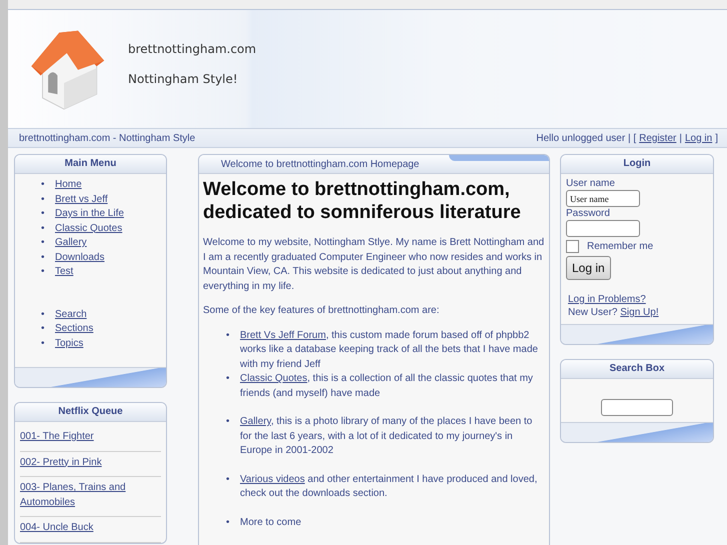  What do you see at coordinates (74, 329) in the screenshot?
I see `menu-link: Sections` at bounding box center [74, 329].